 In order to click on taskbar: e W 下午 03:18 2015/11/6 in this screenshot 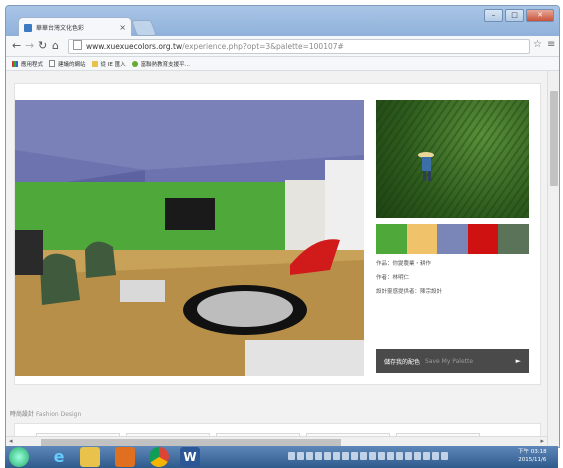, I will do `click(281, 457)`.